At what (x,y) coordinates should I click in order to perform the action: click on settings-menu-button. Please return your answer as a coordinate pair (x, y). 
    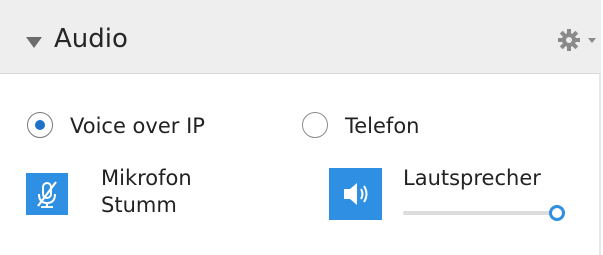
    Looking at the image, I should click on (577, 40).